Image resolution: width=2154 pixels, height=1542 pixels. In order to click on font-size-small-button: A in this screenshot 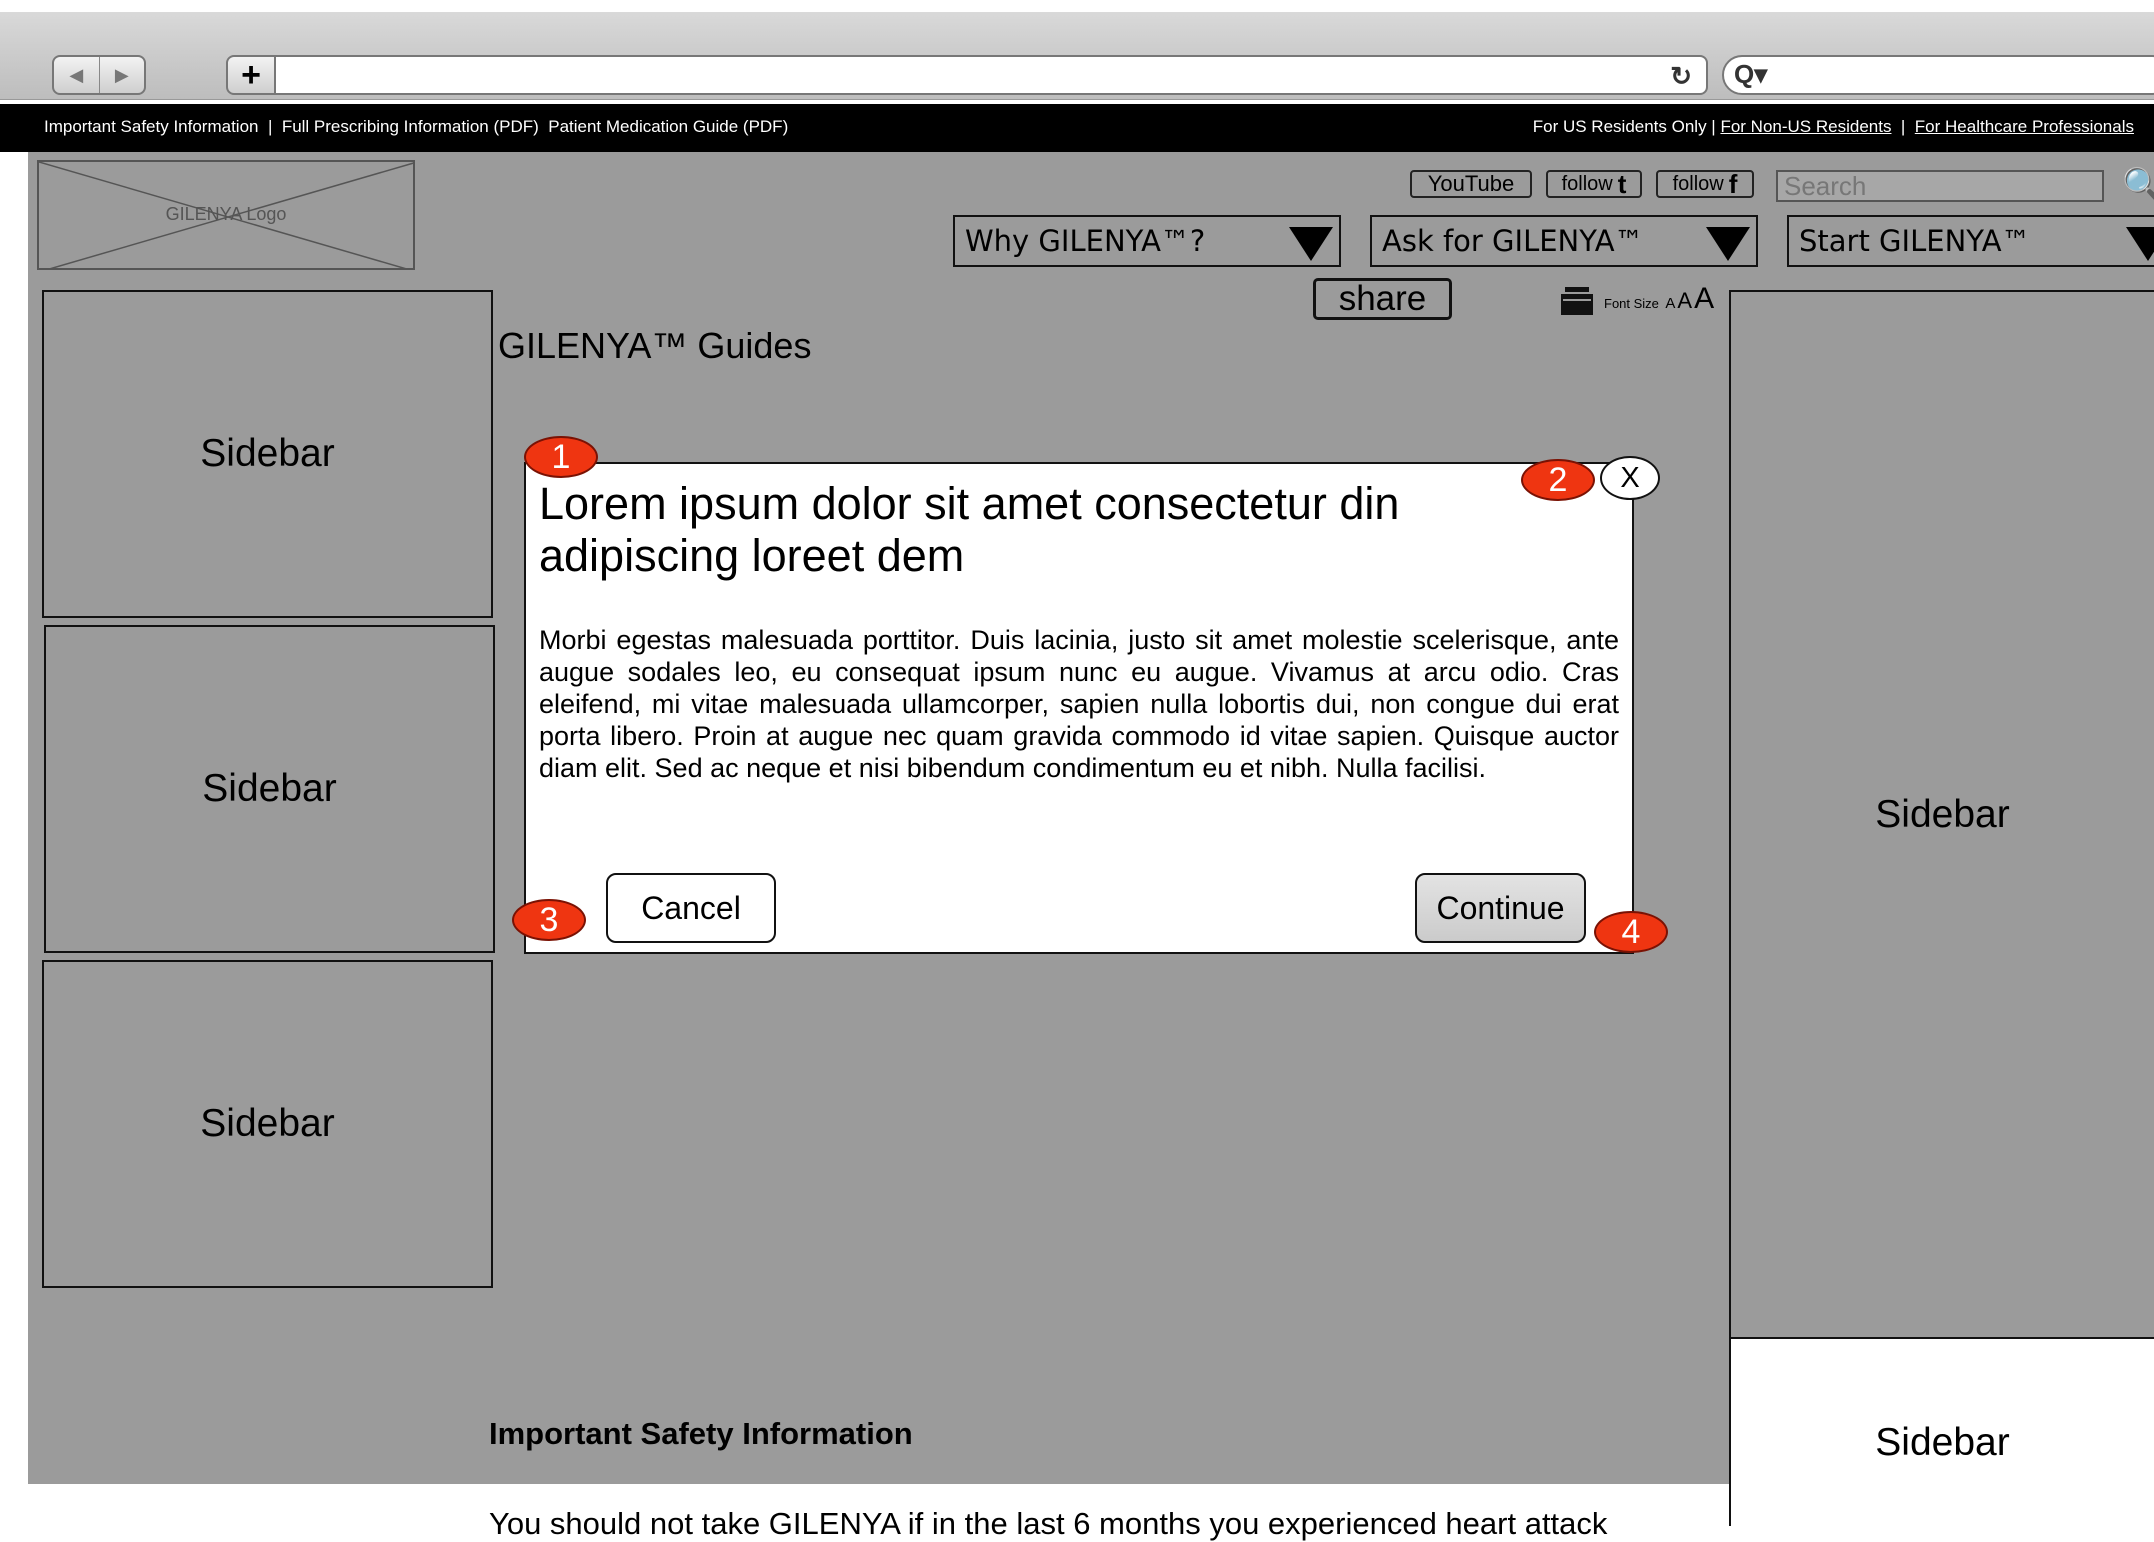, I will do `click(1670, 303)`.